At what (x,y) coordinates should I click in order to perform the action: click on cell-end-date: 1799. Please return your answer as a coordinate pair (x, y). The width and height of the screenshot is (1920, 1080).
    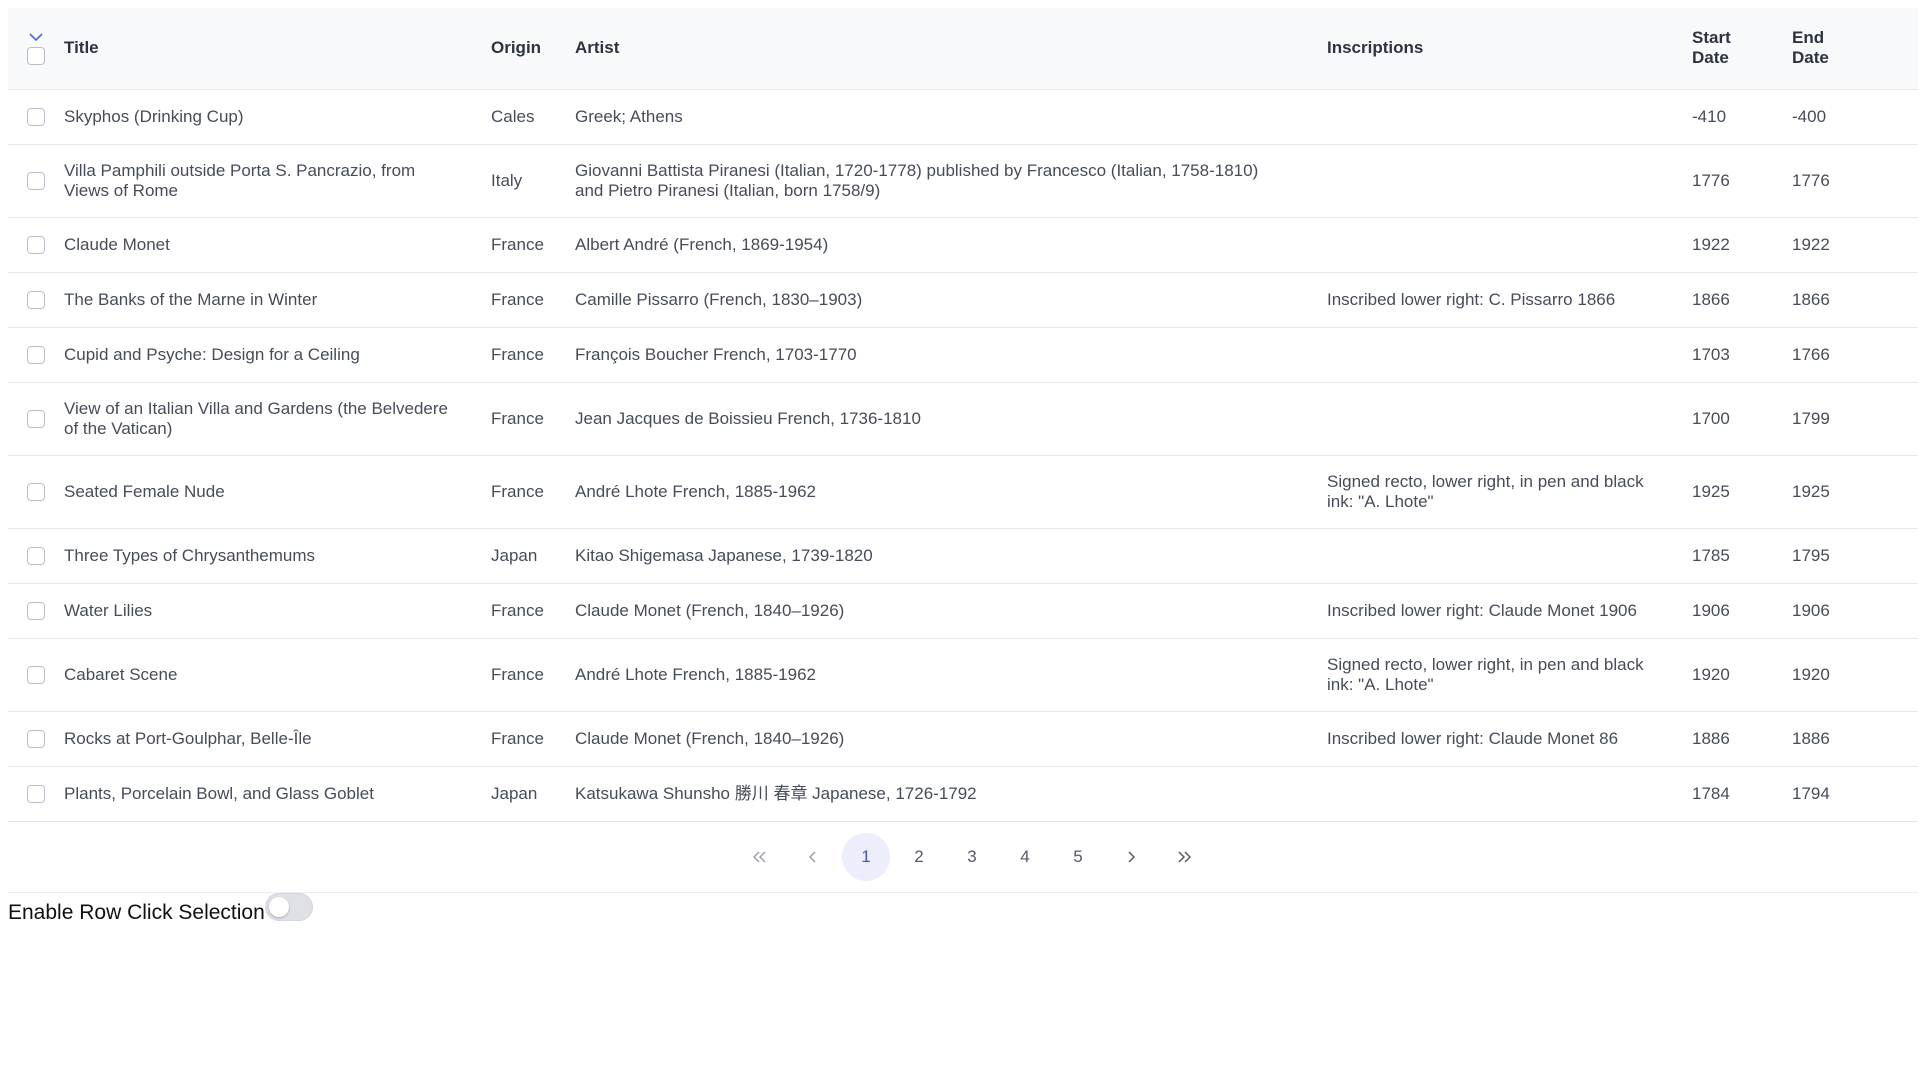
    Looking at the image, I should click on (1855, 419).